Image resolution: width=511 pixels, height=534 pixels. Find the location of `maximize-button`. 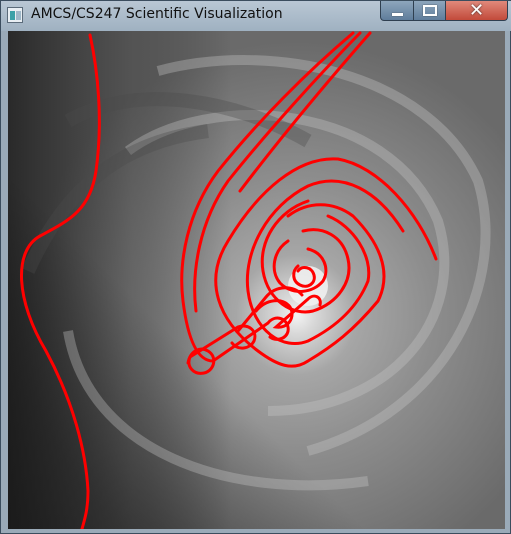

maximize-button is located at coordinates (429, 11).